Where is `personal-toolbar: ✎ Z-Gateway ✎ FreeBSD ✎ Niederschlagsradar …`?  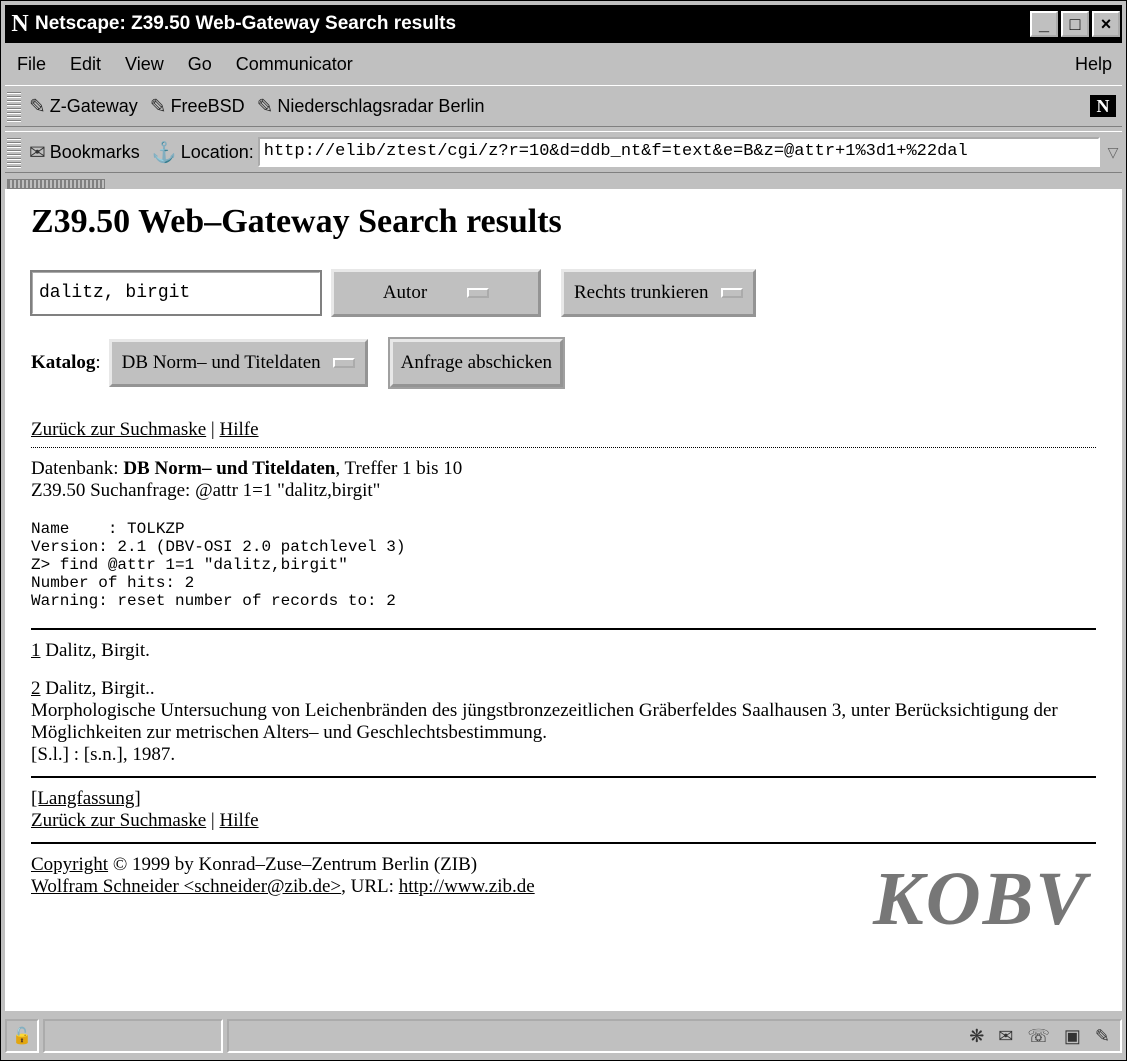 personal-toolbar: ✎ Z-Gateway ✎ FreeBSD ✎ Niederschlagsradar … is located at coordinates (563, 106).